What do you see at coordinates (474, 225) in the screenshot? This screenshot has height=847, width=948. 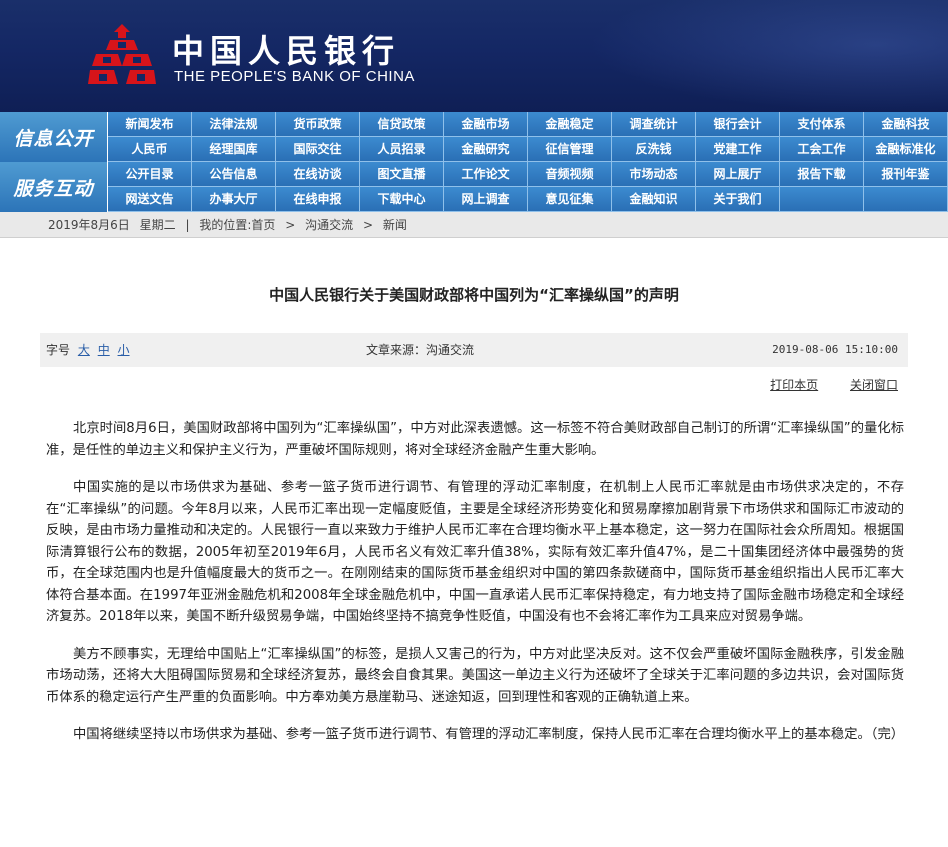 I see `breadcrumb: 2019年8月6日 星期二 | 我的位置:首页 > 沟通交流 > 新闻` at bounding box center [474, 225].